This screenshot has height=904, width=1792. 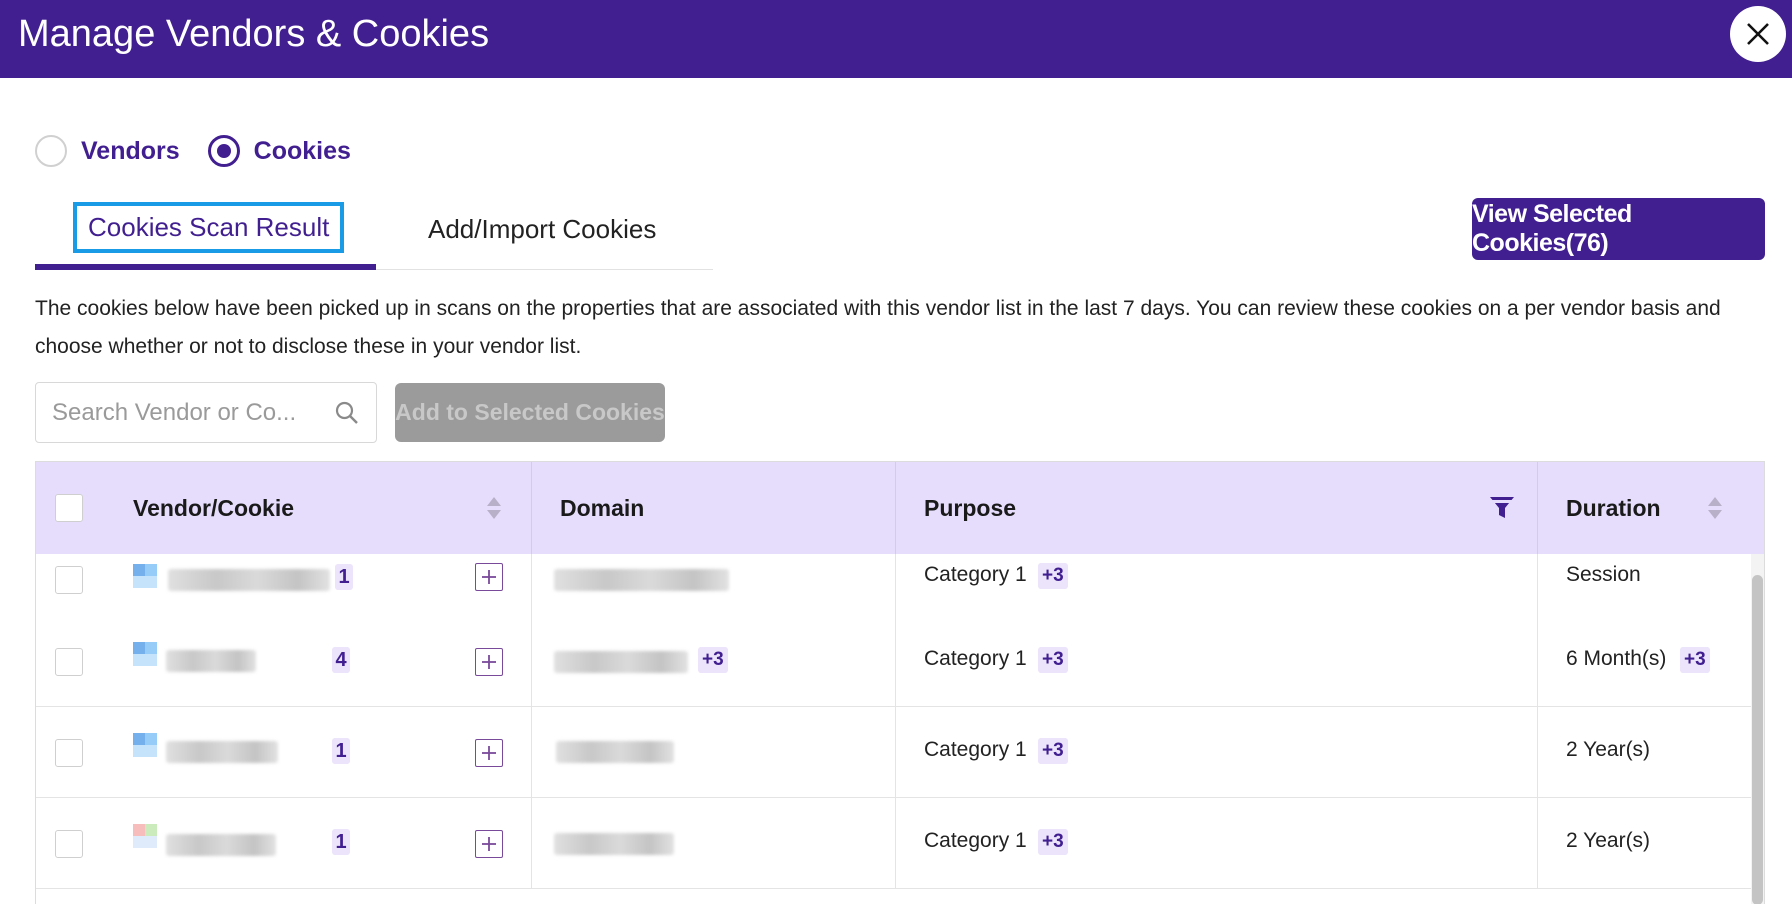 I want to click on modal-header: Manage Vendors & Cookies, so click(x=896, y=39).